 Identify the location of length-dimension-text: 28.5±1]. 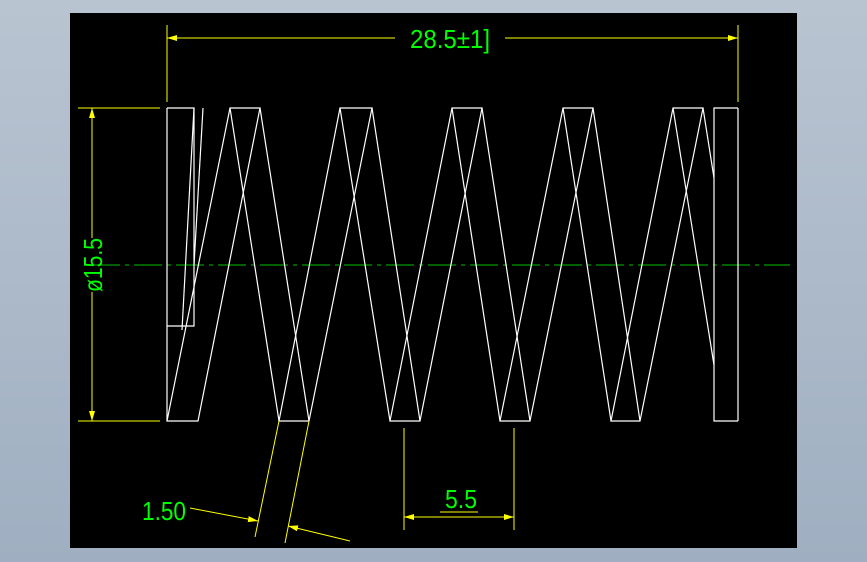
(450, 39).